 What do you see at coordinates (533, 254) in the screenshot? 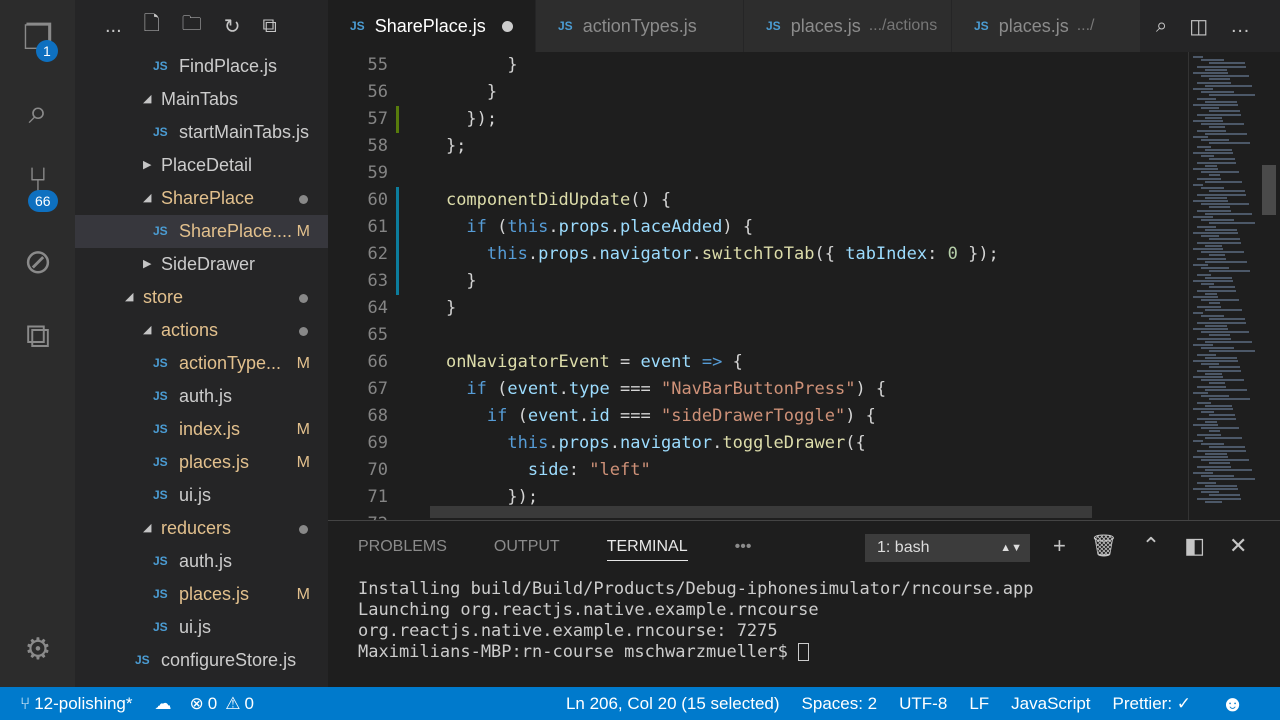
I see `code-token: .` at bounding box center [533, 254].